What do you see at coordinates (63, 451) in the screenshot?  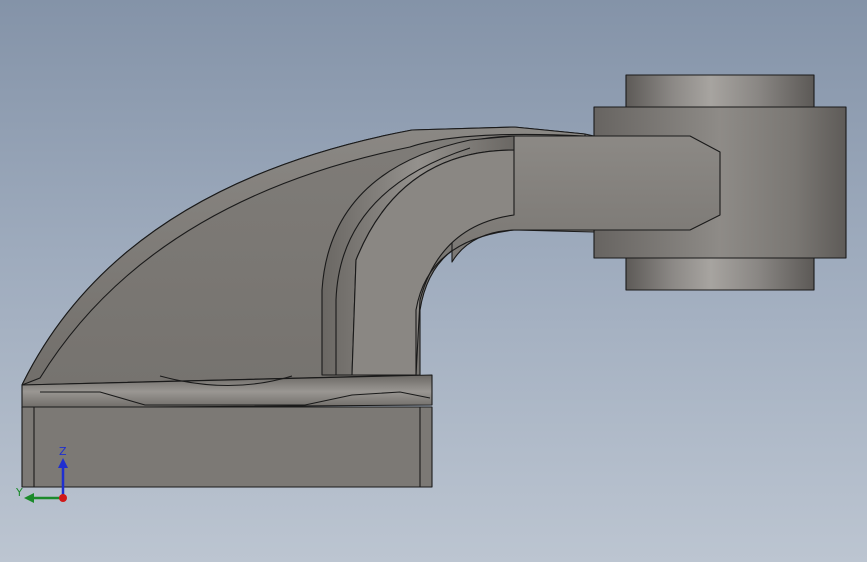 I see `z-axis-label: Z` at bounding box center [63, 451].